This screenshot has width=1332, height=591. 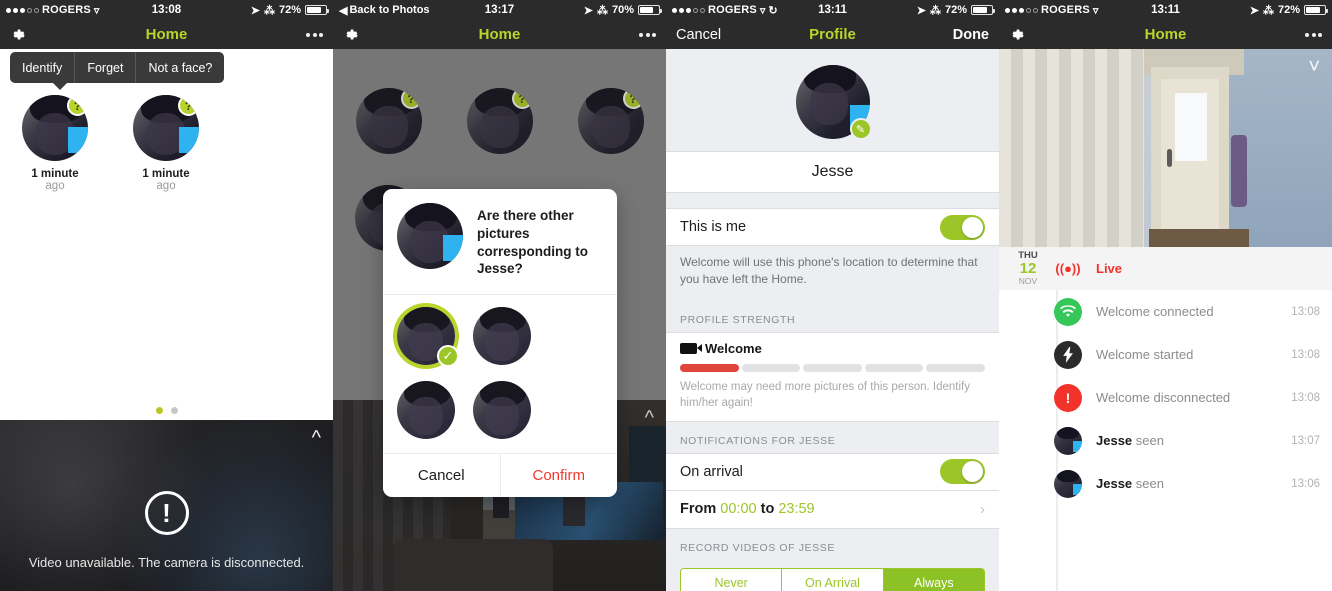 What do you see at coordinates (289, 10) in the screenshot?
I see `status-right: ➤ ⁂ 72%` at bounding box center [289, 10].